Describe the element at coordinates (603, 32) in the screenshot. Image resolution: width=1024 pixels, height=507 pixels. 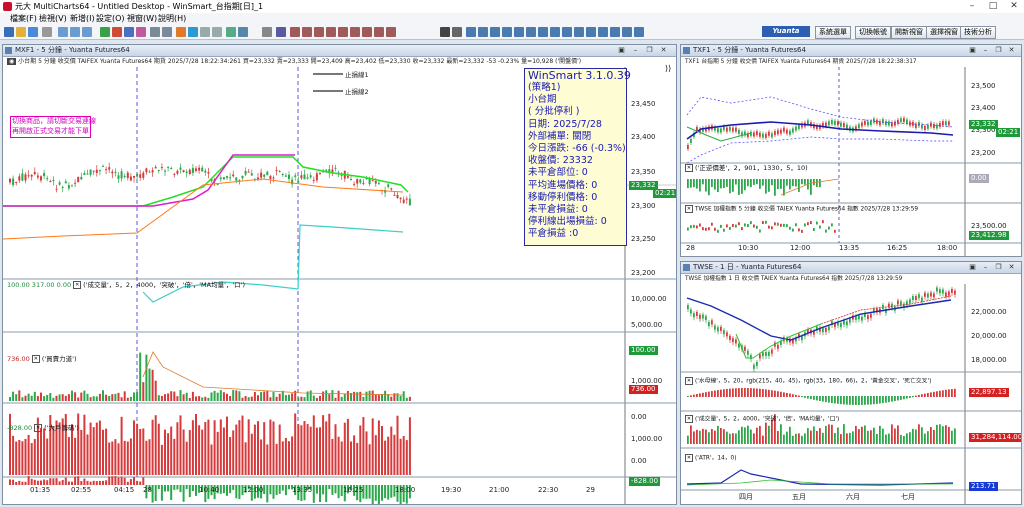
I see `note-icon` at that location.